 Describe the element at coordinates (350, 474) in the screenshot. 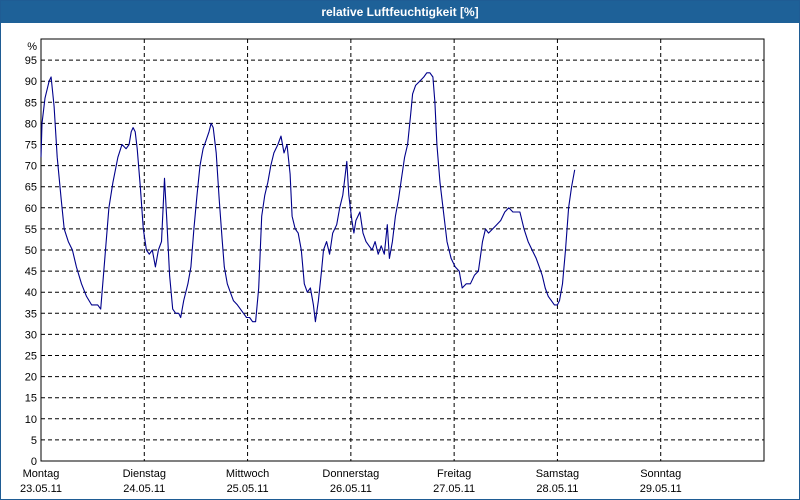

I see `x-tick-weekday: Donnerstag` at that location.